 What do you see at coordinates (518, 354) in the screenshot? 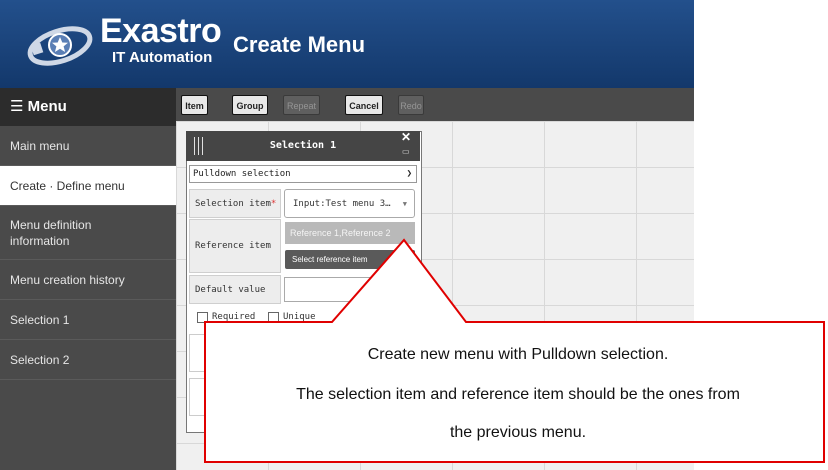
I see `callout-line-1: Create new menu with Pulldown selection.` at bounding box center [518, 354].